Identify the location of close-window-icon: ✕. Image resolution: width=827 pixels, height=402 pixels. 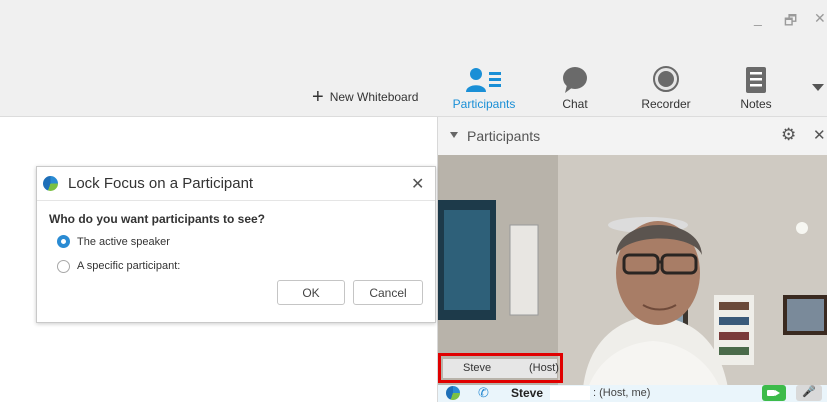
(820, 18).